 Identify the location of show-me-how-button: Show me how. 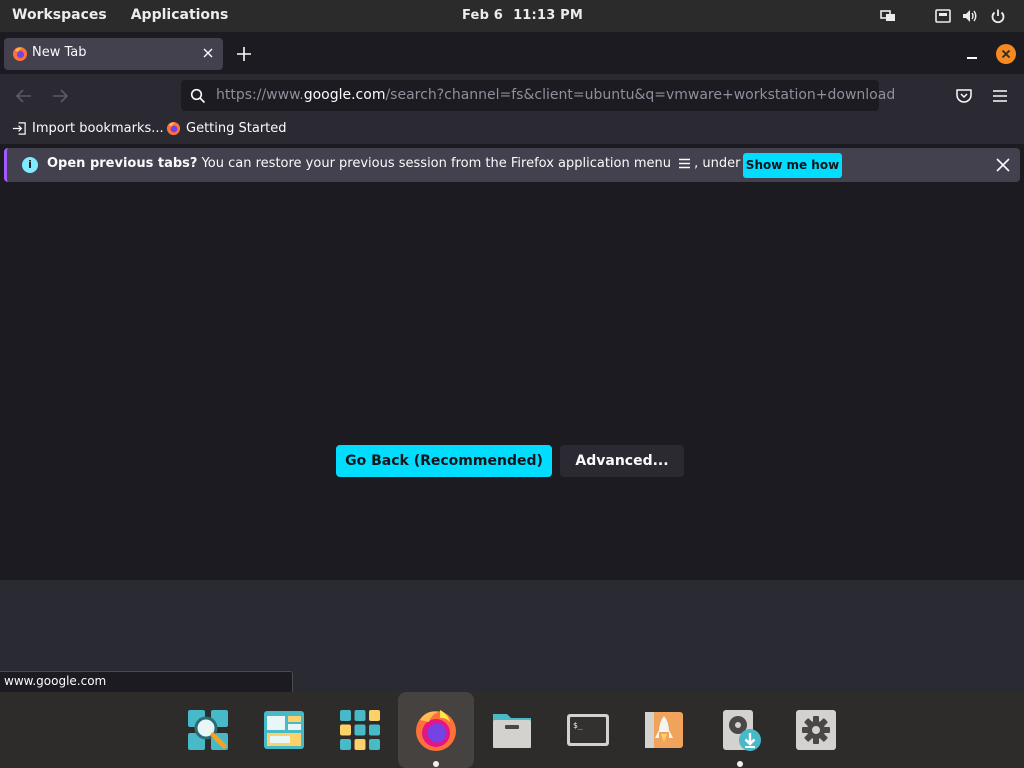
(792, 165).